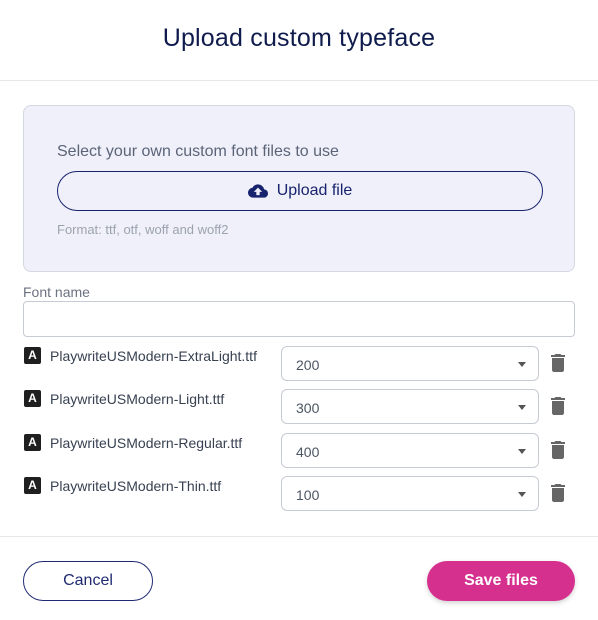  I want to click on font-file-row: A PlaywriteUSModern-Regular.ttf 400, so click(299, 451).